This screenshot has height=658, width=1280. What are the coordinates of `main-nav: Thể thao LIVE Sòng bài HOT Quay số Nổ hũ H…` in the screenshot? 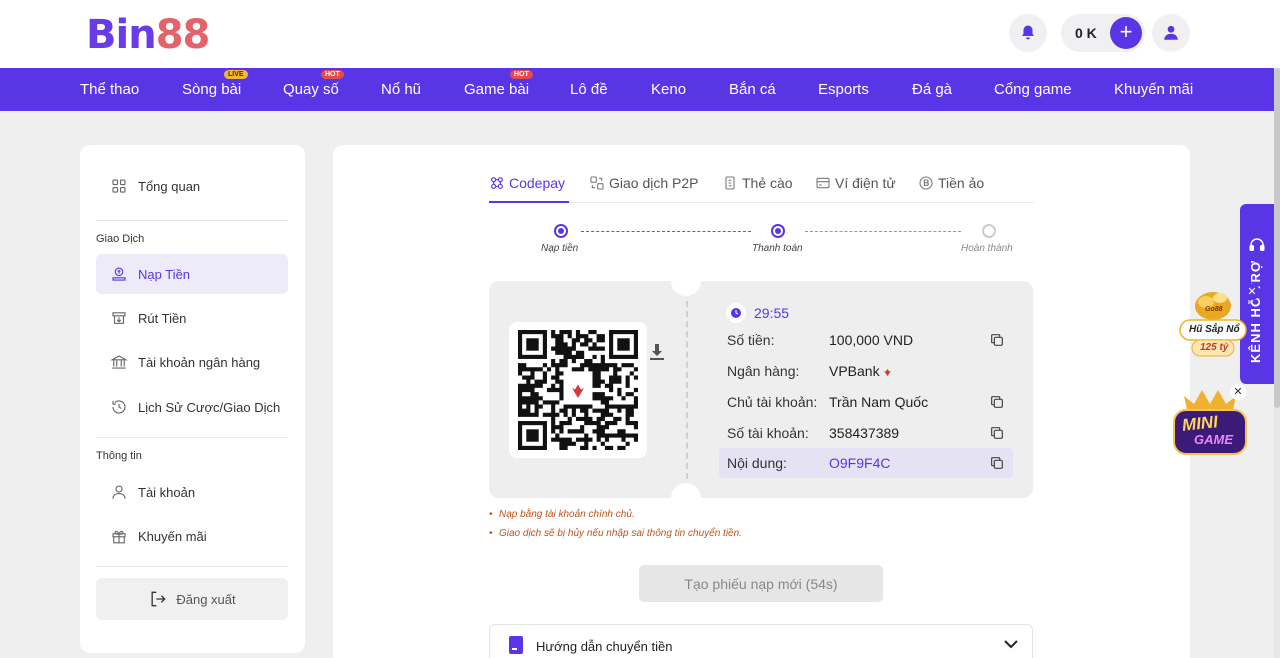 It's located at (637, 89).